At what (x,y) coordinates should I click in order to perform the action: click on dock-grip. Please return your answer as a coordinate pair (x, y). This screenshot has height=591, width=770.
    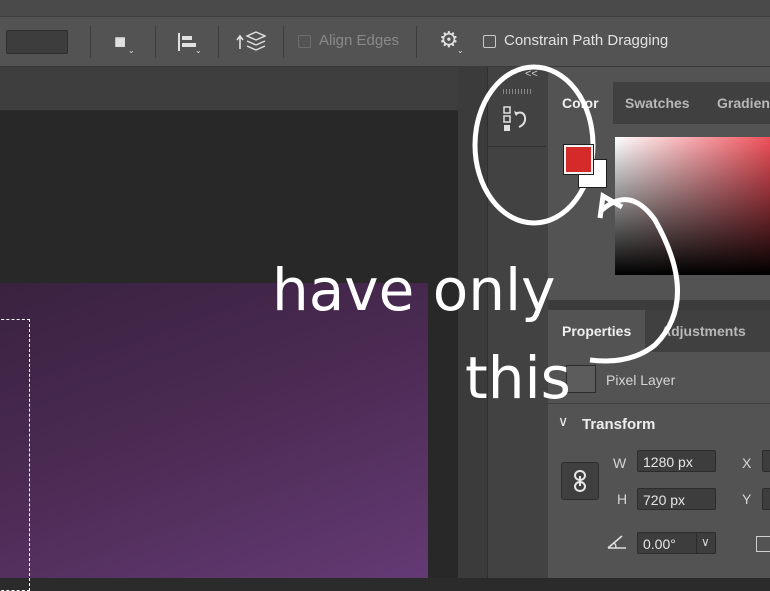
    Looking at the image, I should click on (517, 91).